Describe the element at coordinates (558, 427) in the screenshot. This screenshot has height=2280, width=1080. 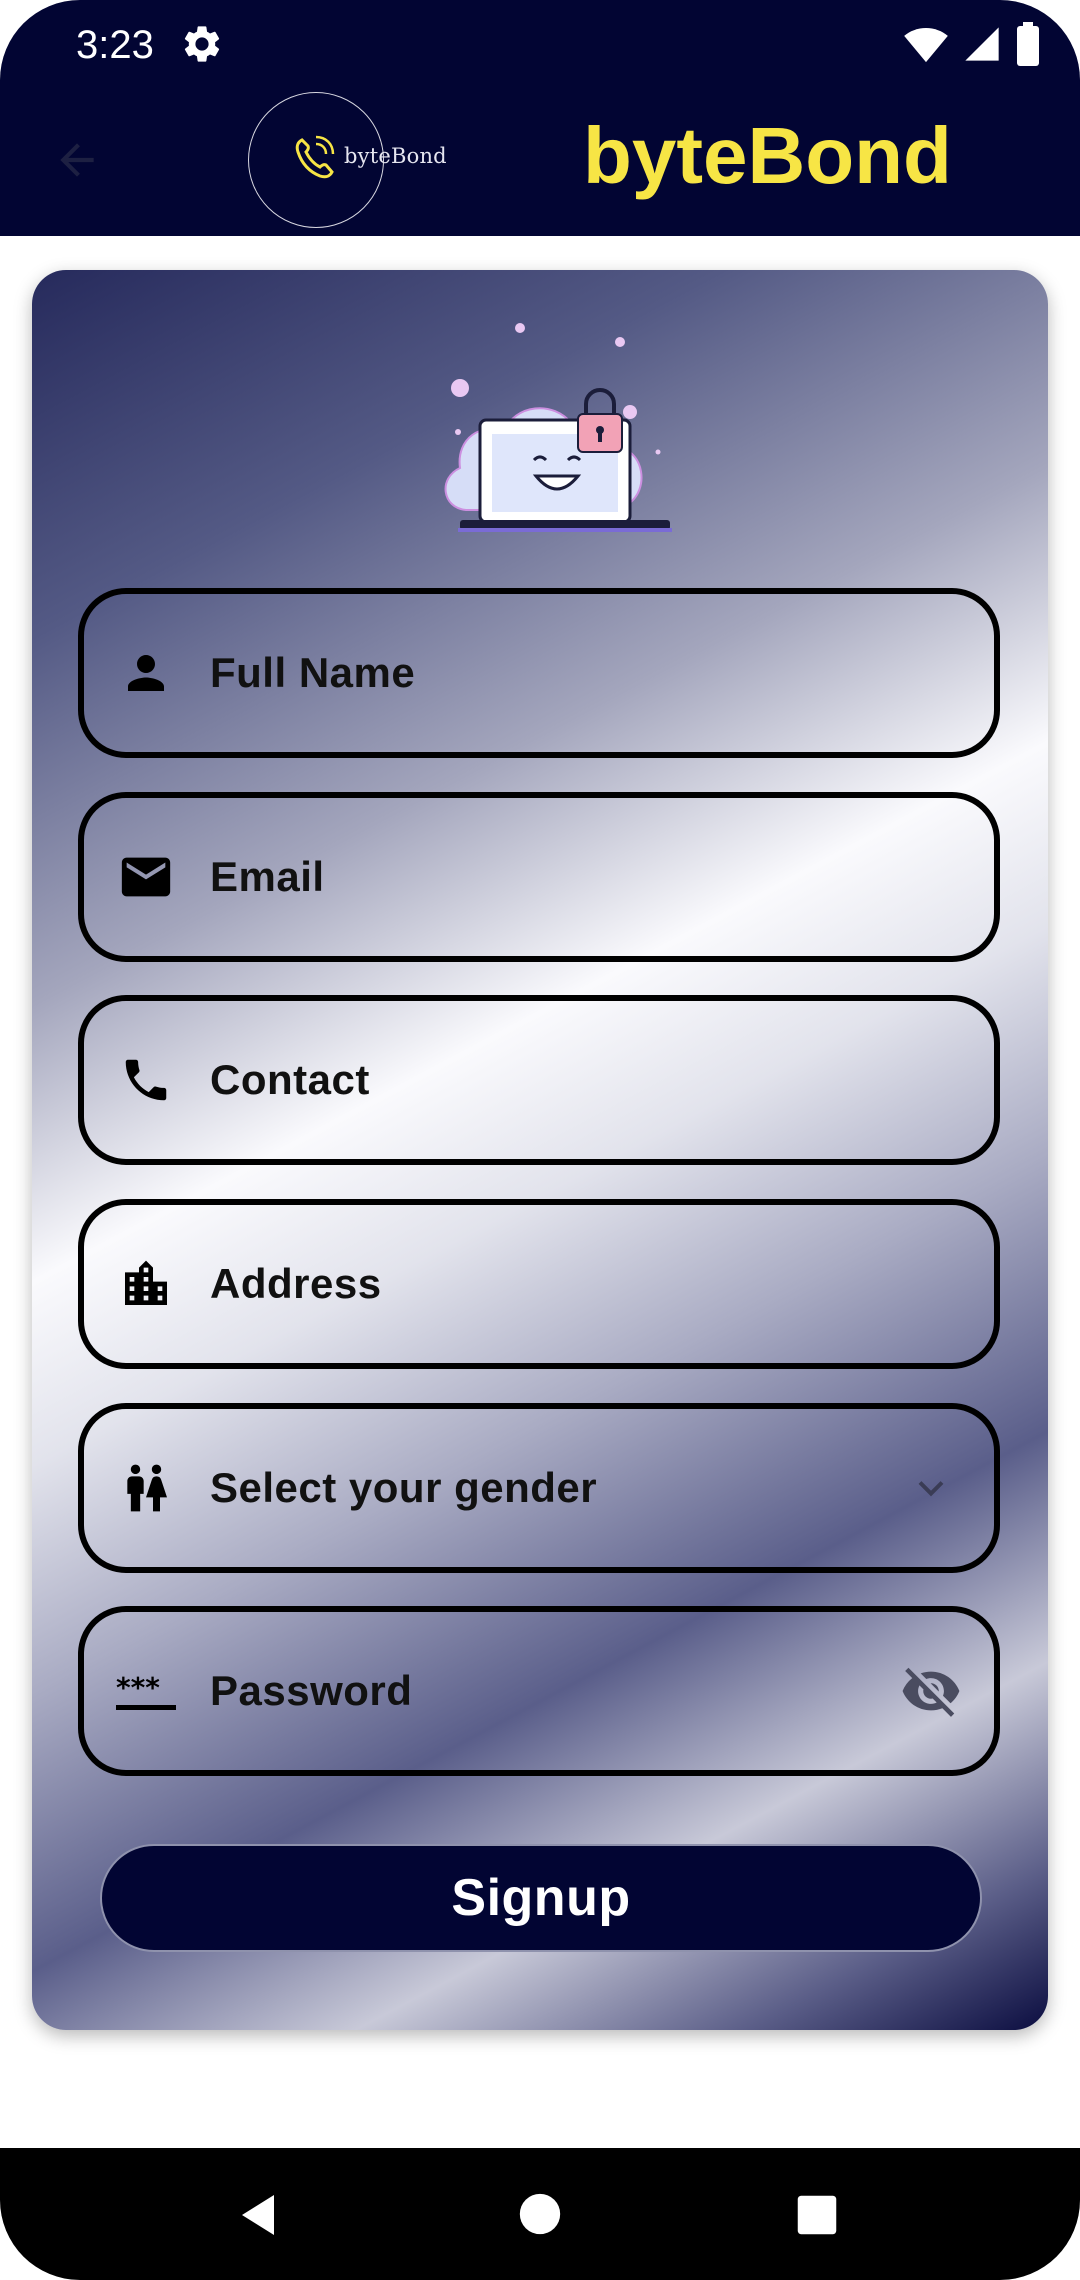
I see `laptop-lock-illustration` at that location.